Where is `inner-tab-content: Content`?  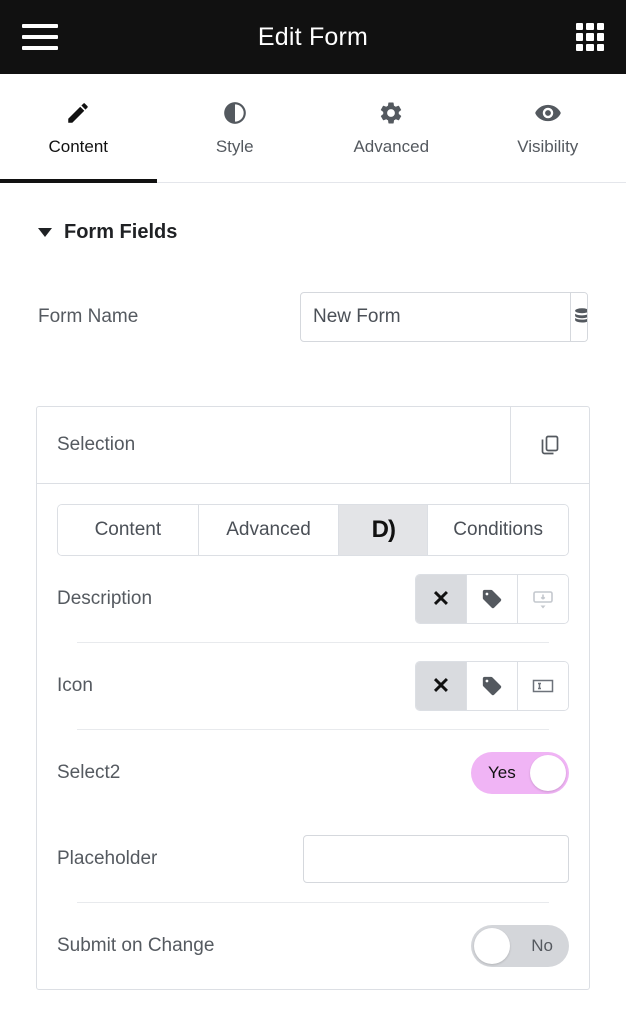
inner-tab-content: Content is located at coordinates (128, 530).